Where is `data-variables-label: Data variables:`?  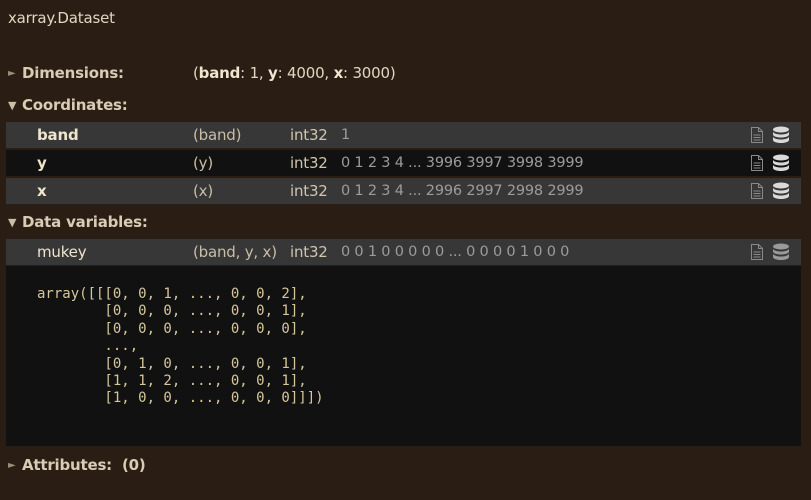
data-variables-label: Data variables: is located at coordinates (85, 222).